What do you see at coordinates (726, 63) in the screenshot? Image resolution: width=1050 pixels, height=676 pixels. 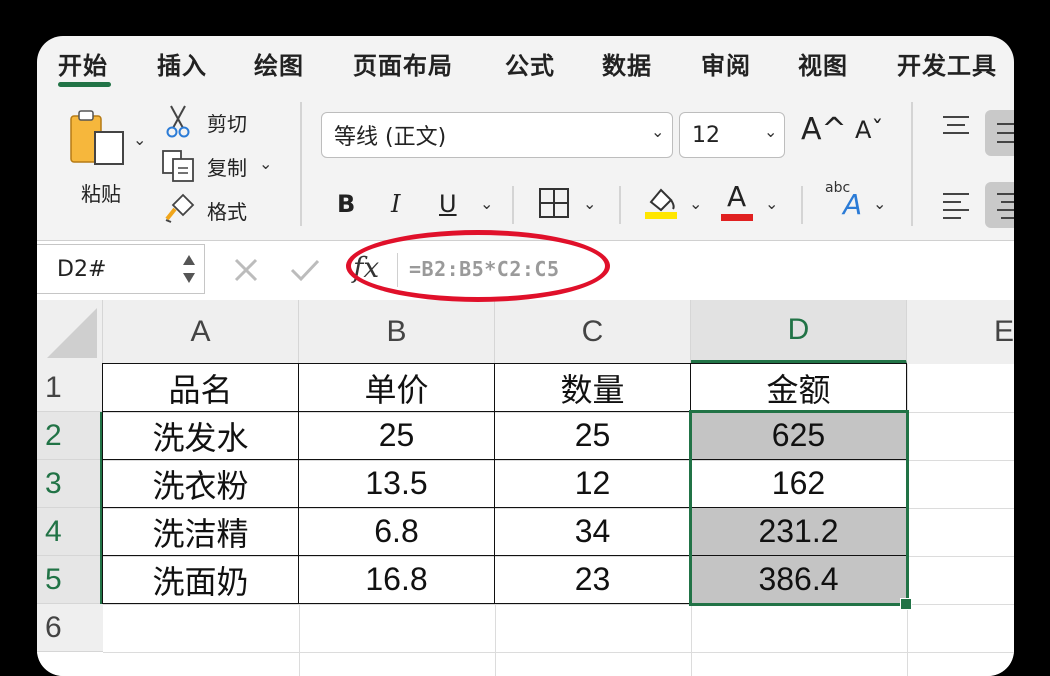 I see `tab-review: 审阅` at bounding box center [726, 63].